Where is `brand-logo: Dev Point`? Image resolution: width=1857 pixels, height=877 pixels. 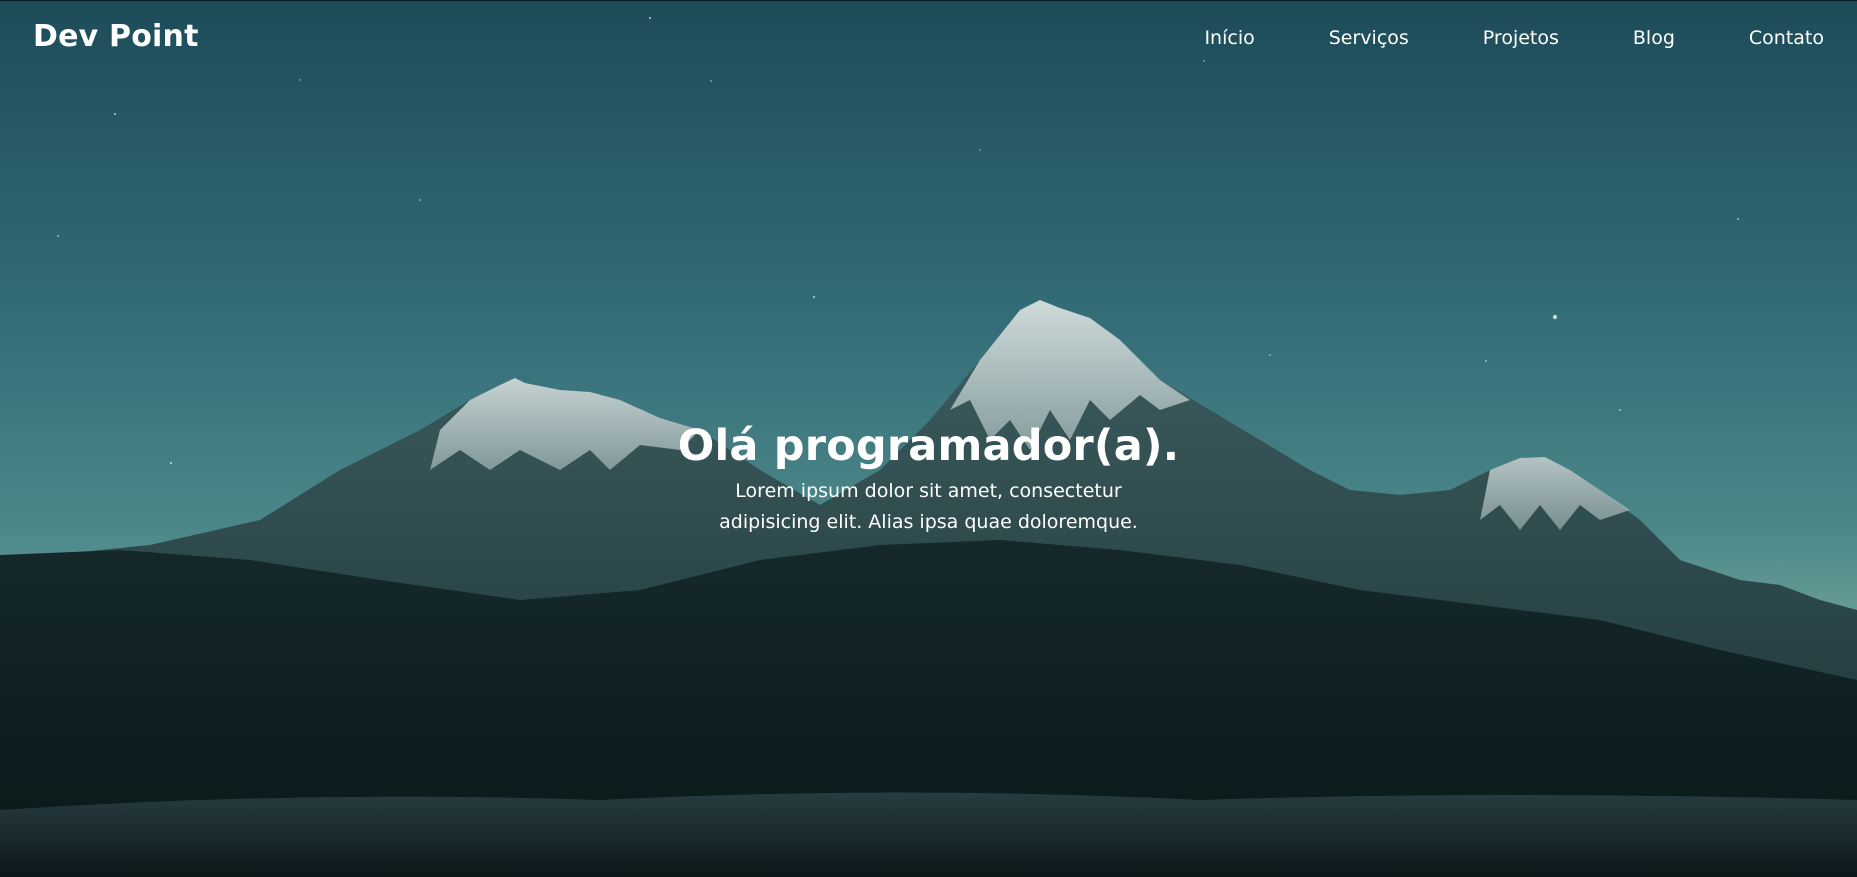
brand-logo: Dev Point is located at coordinates (116, 36).